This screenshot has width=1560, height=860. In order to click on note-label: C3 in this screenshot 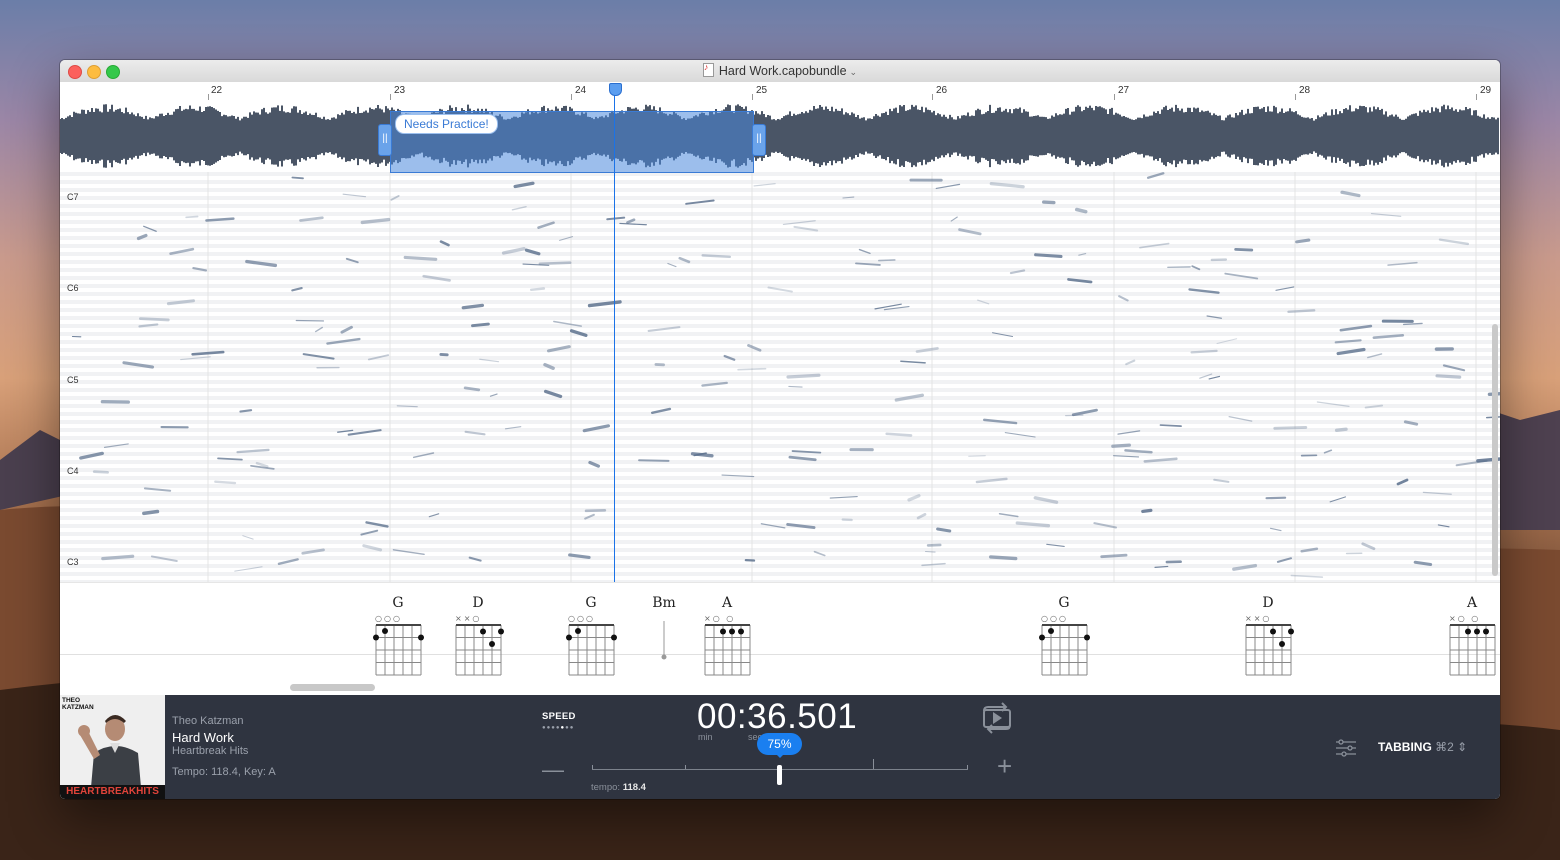, I will do `click(73, 562)`.